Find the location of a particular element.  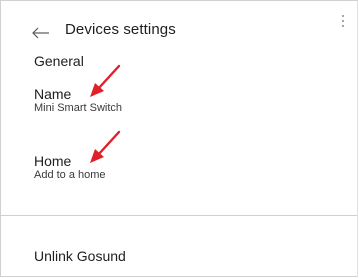

page-title: Devices settings is located at coordinates (120, 29).